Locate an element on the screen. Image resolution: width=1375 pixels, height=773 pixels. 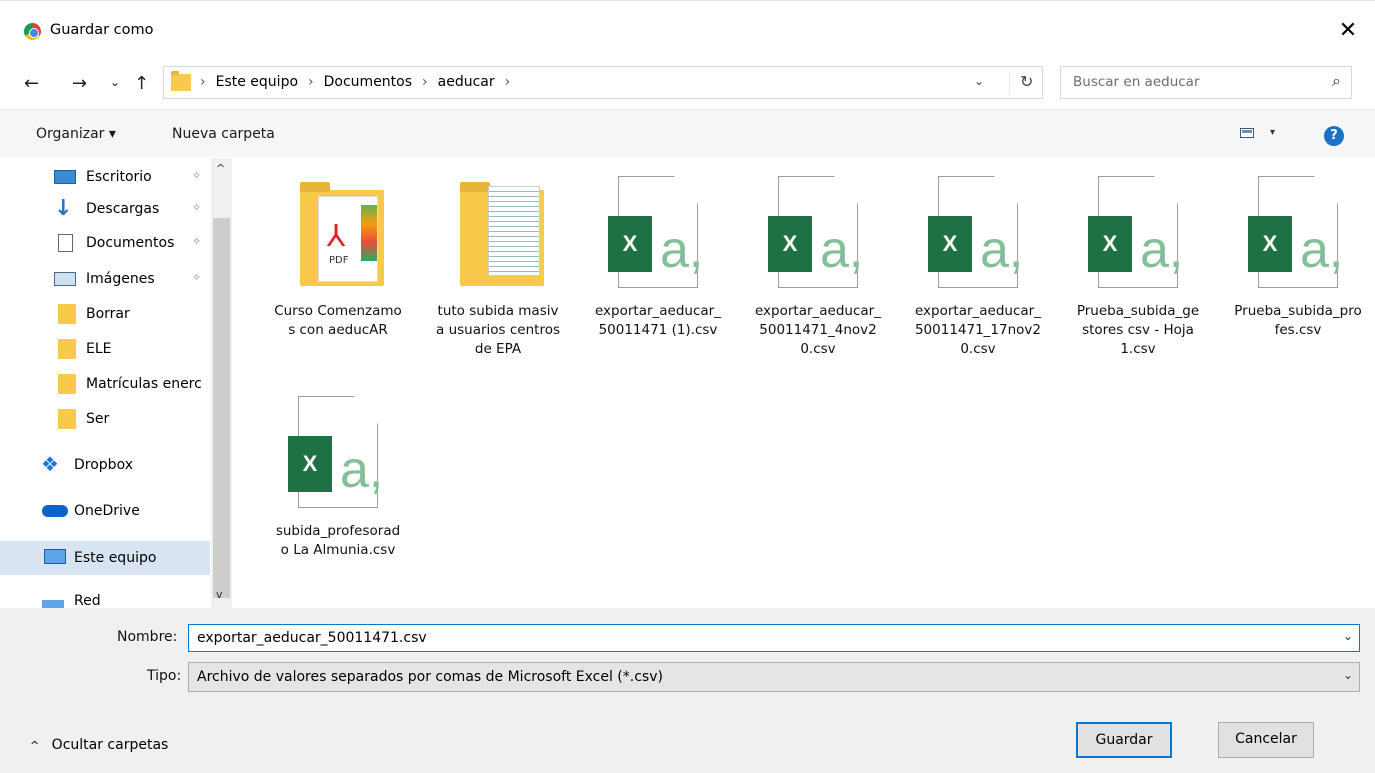
recent-locations-button: ⌄ is located at coordinates (115, 82).